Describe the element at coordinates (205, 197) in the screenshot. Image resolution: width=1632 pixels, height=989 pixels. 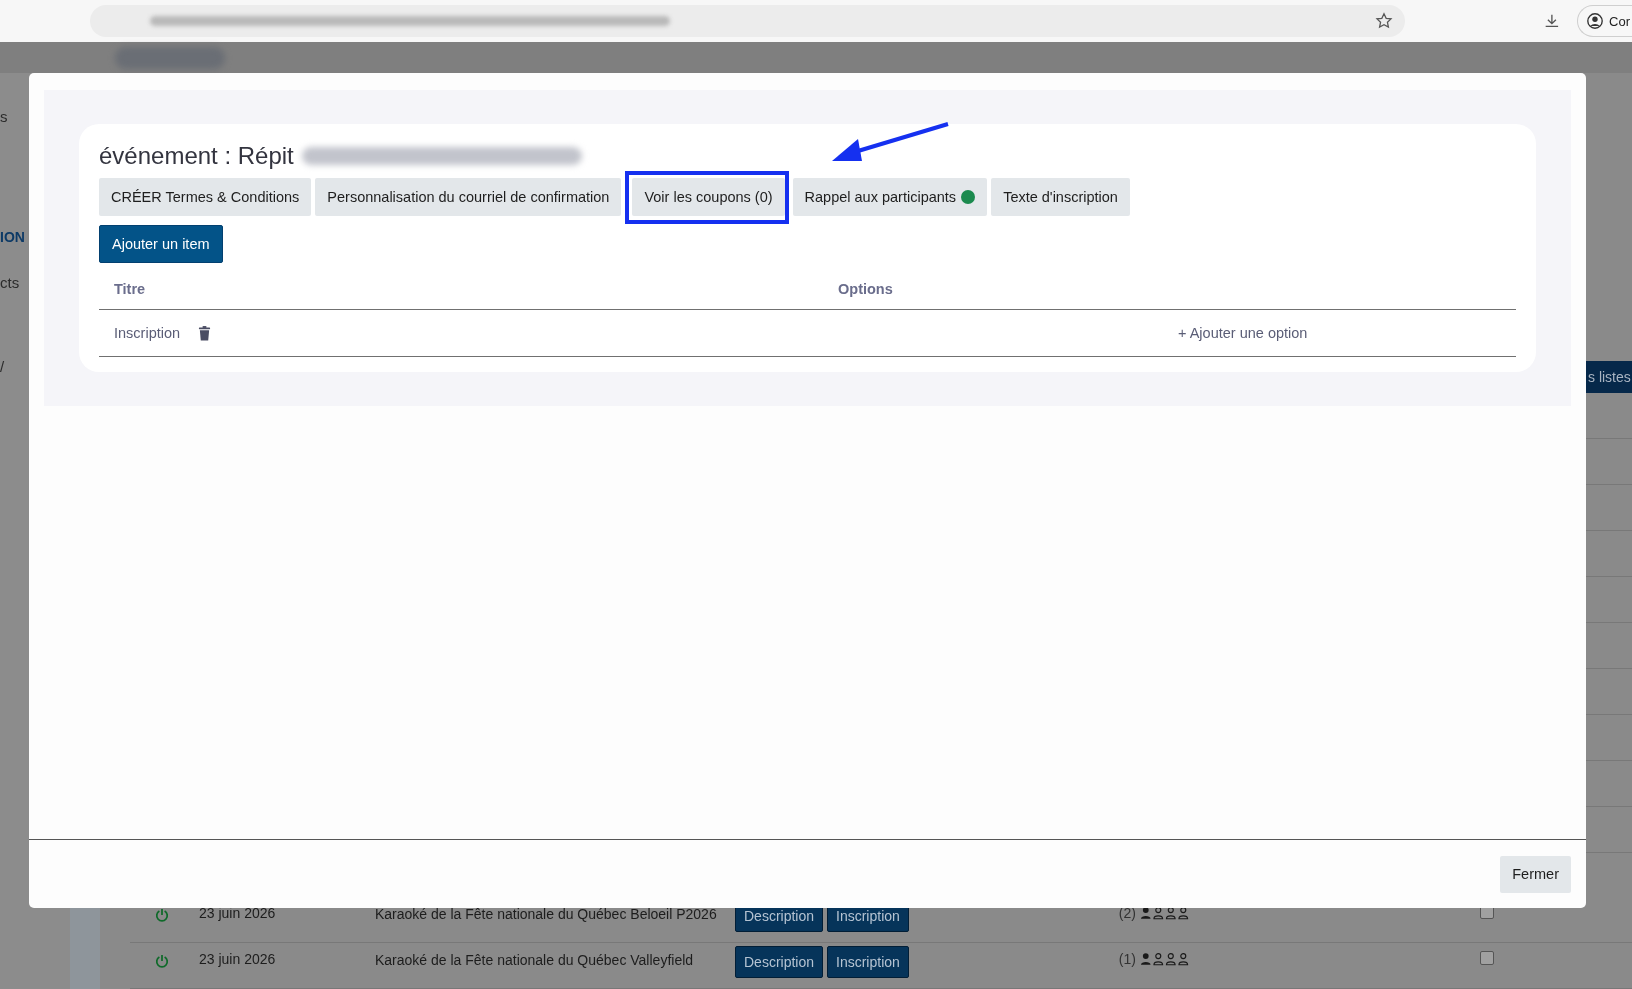
I see `tab-button: CRÉER Termes & Conditions` at that location.